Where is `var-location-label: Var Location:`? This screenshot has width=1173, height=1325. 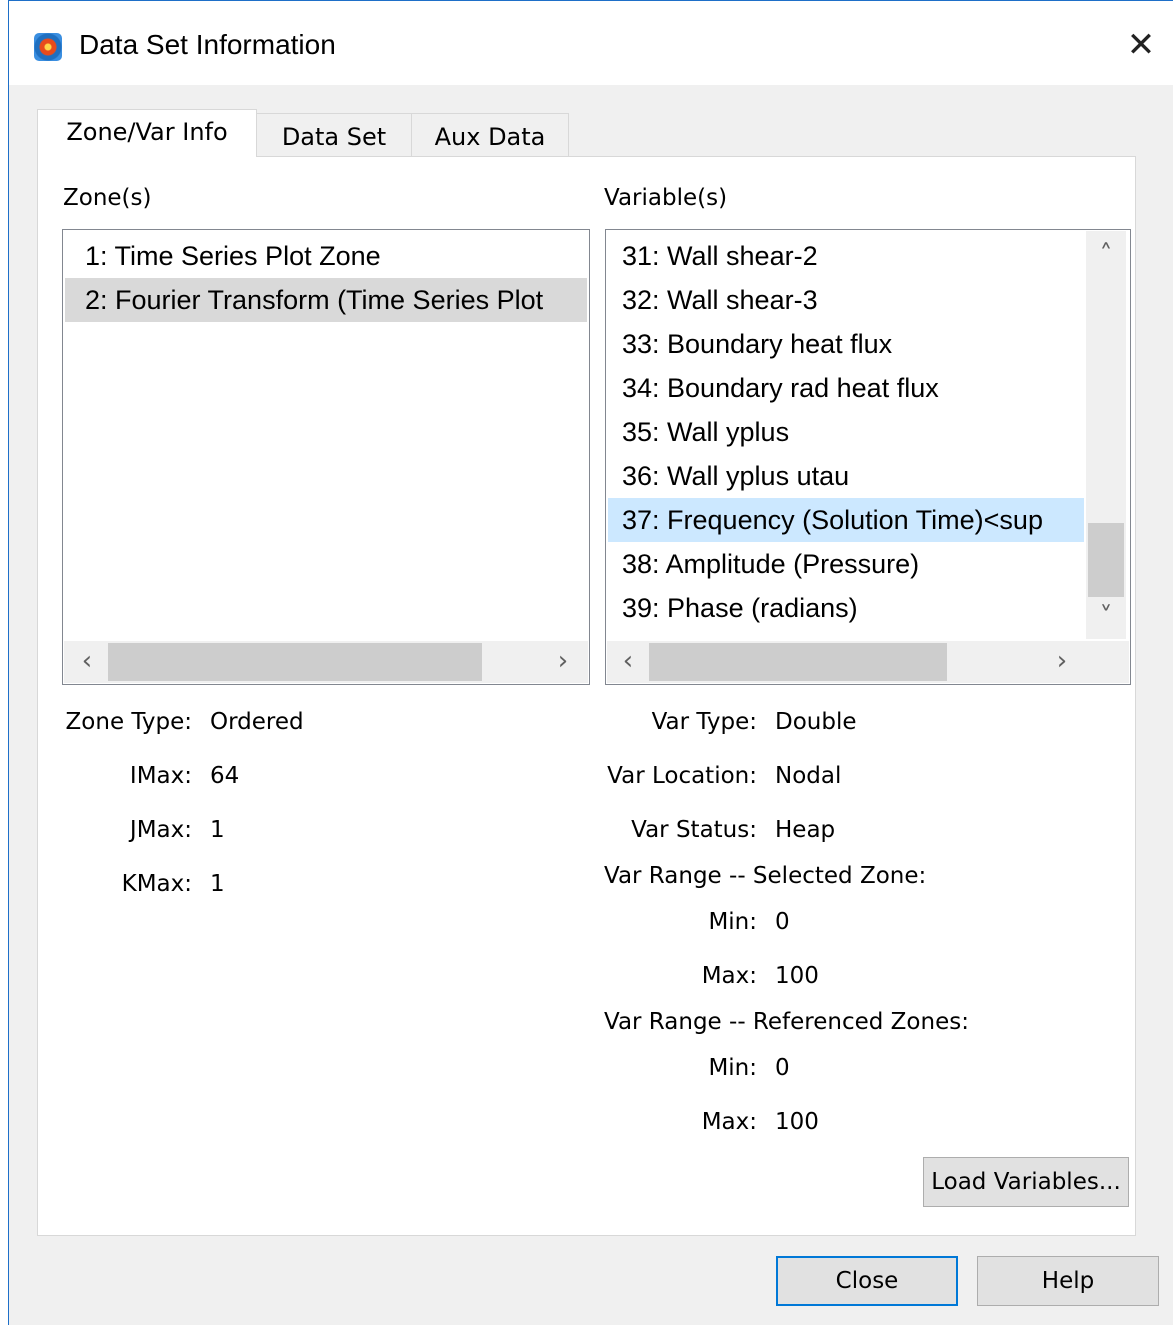
var-location-label: Var Location: is located at coordinates (682, 776).